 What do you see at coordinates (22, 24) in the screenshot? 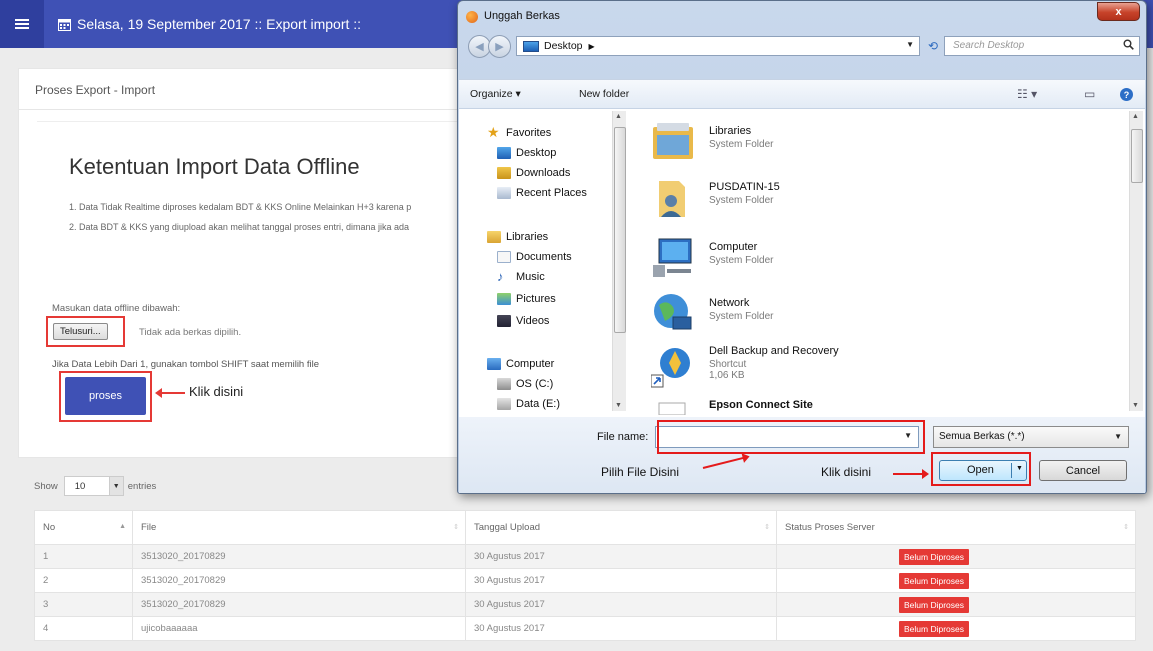
I see `menu-icon` at bounding box center [22, 24].